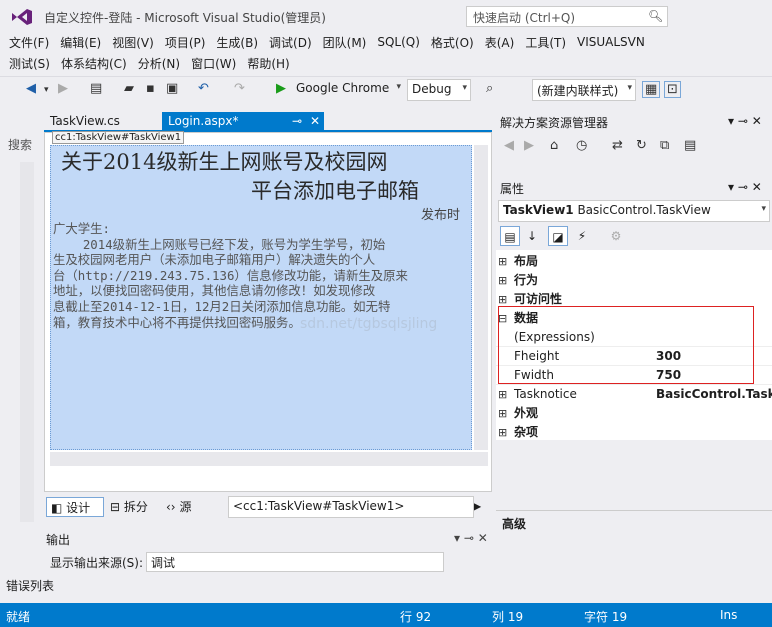  Describe the element at coordinates (729, 615) in the screenshot. I see `status-insert-mode: Ins` at that location.